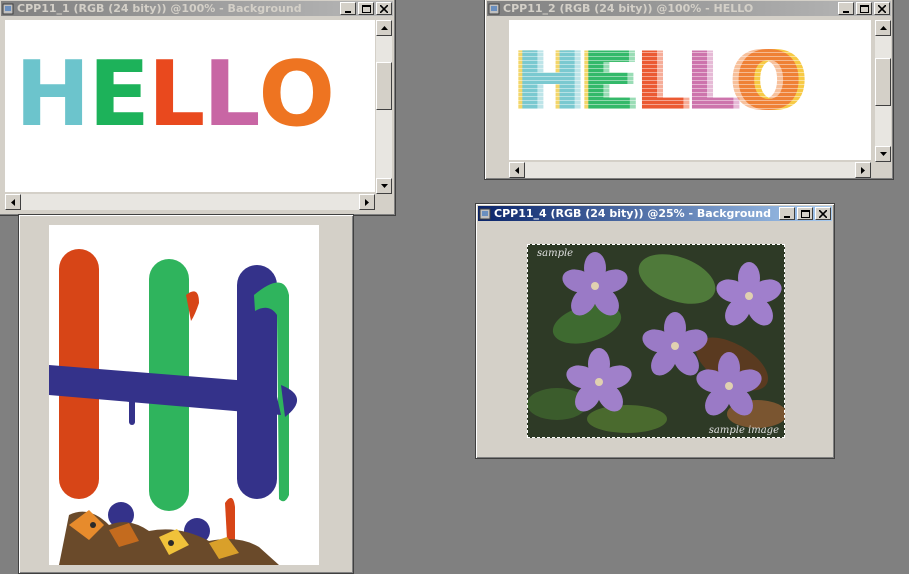 The height and width of the screenshot is (574, 909). Describe the element at coordinates (52, 94) in the screenshot. I see `hello-letter-h: H` at that location.